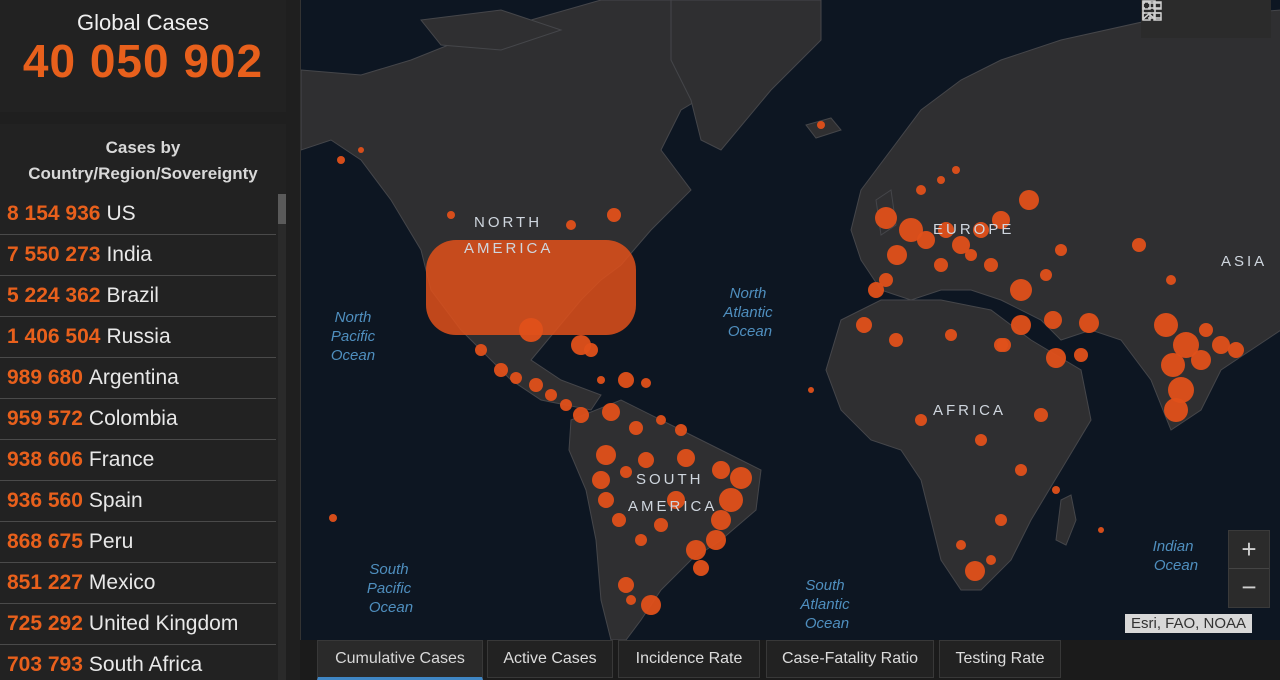  What do you see at coordinates (111, 541) in the screenshot?
I see `country-name: Peru` at bounding box center [111, 541].